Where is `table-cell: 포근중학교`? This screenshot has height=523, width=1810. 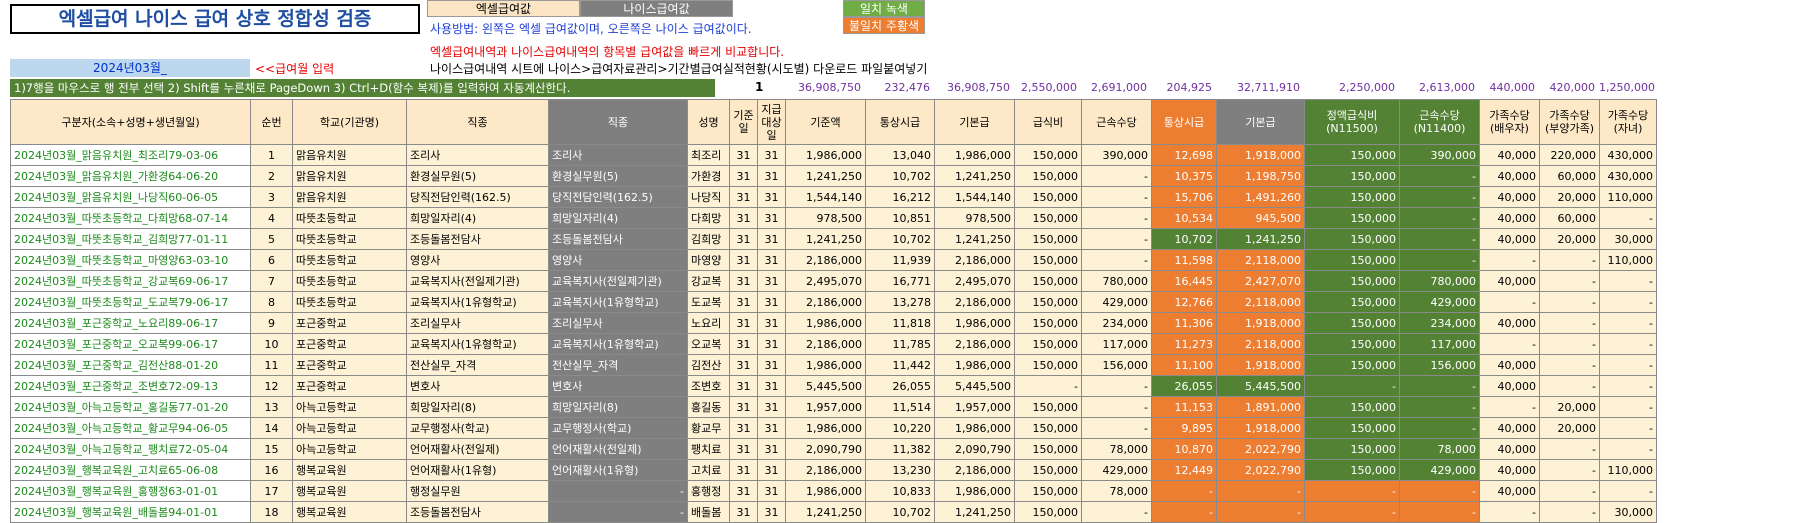
table-cell: 포근중학교 is located at coordinates (349, 323).